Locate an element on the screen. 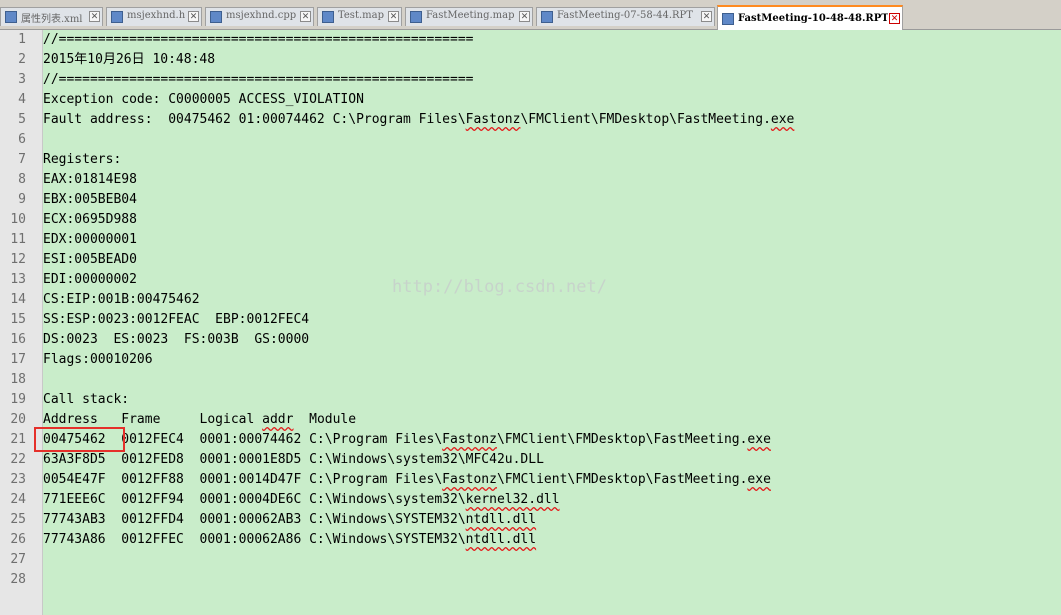 The height and width of the screenshot is (615, 1061). line-number: 10 is located at coordinates (18, 219).